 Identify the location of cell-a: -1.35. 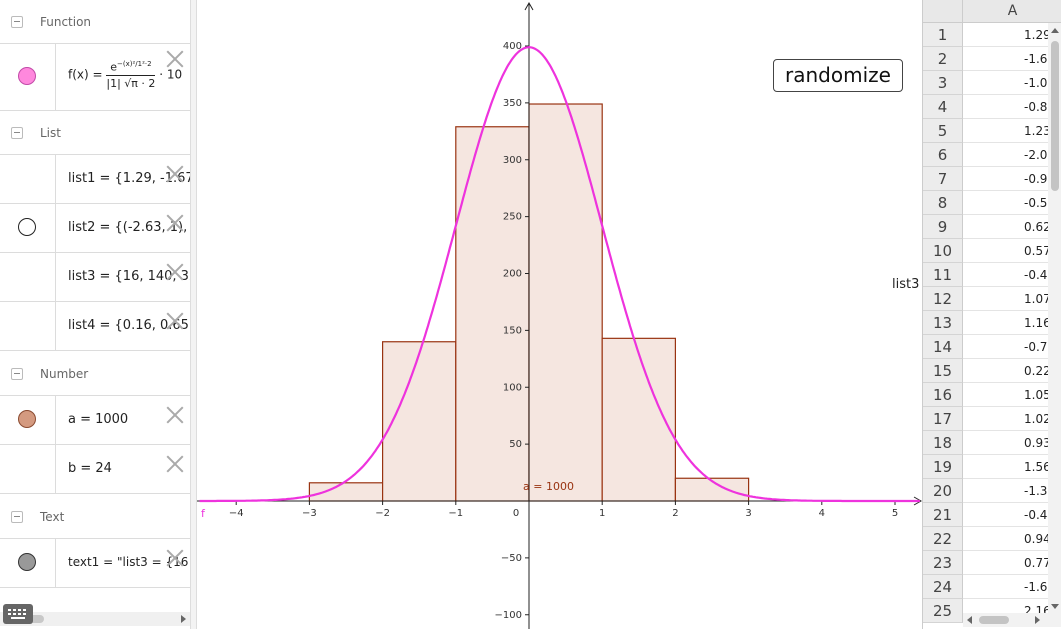
(1005, 491).